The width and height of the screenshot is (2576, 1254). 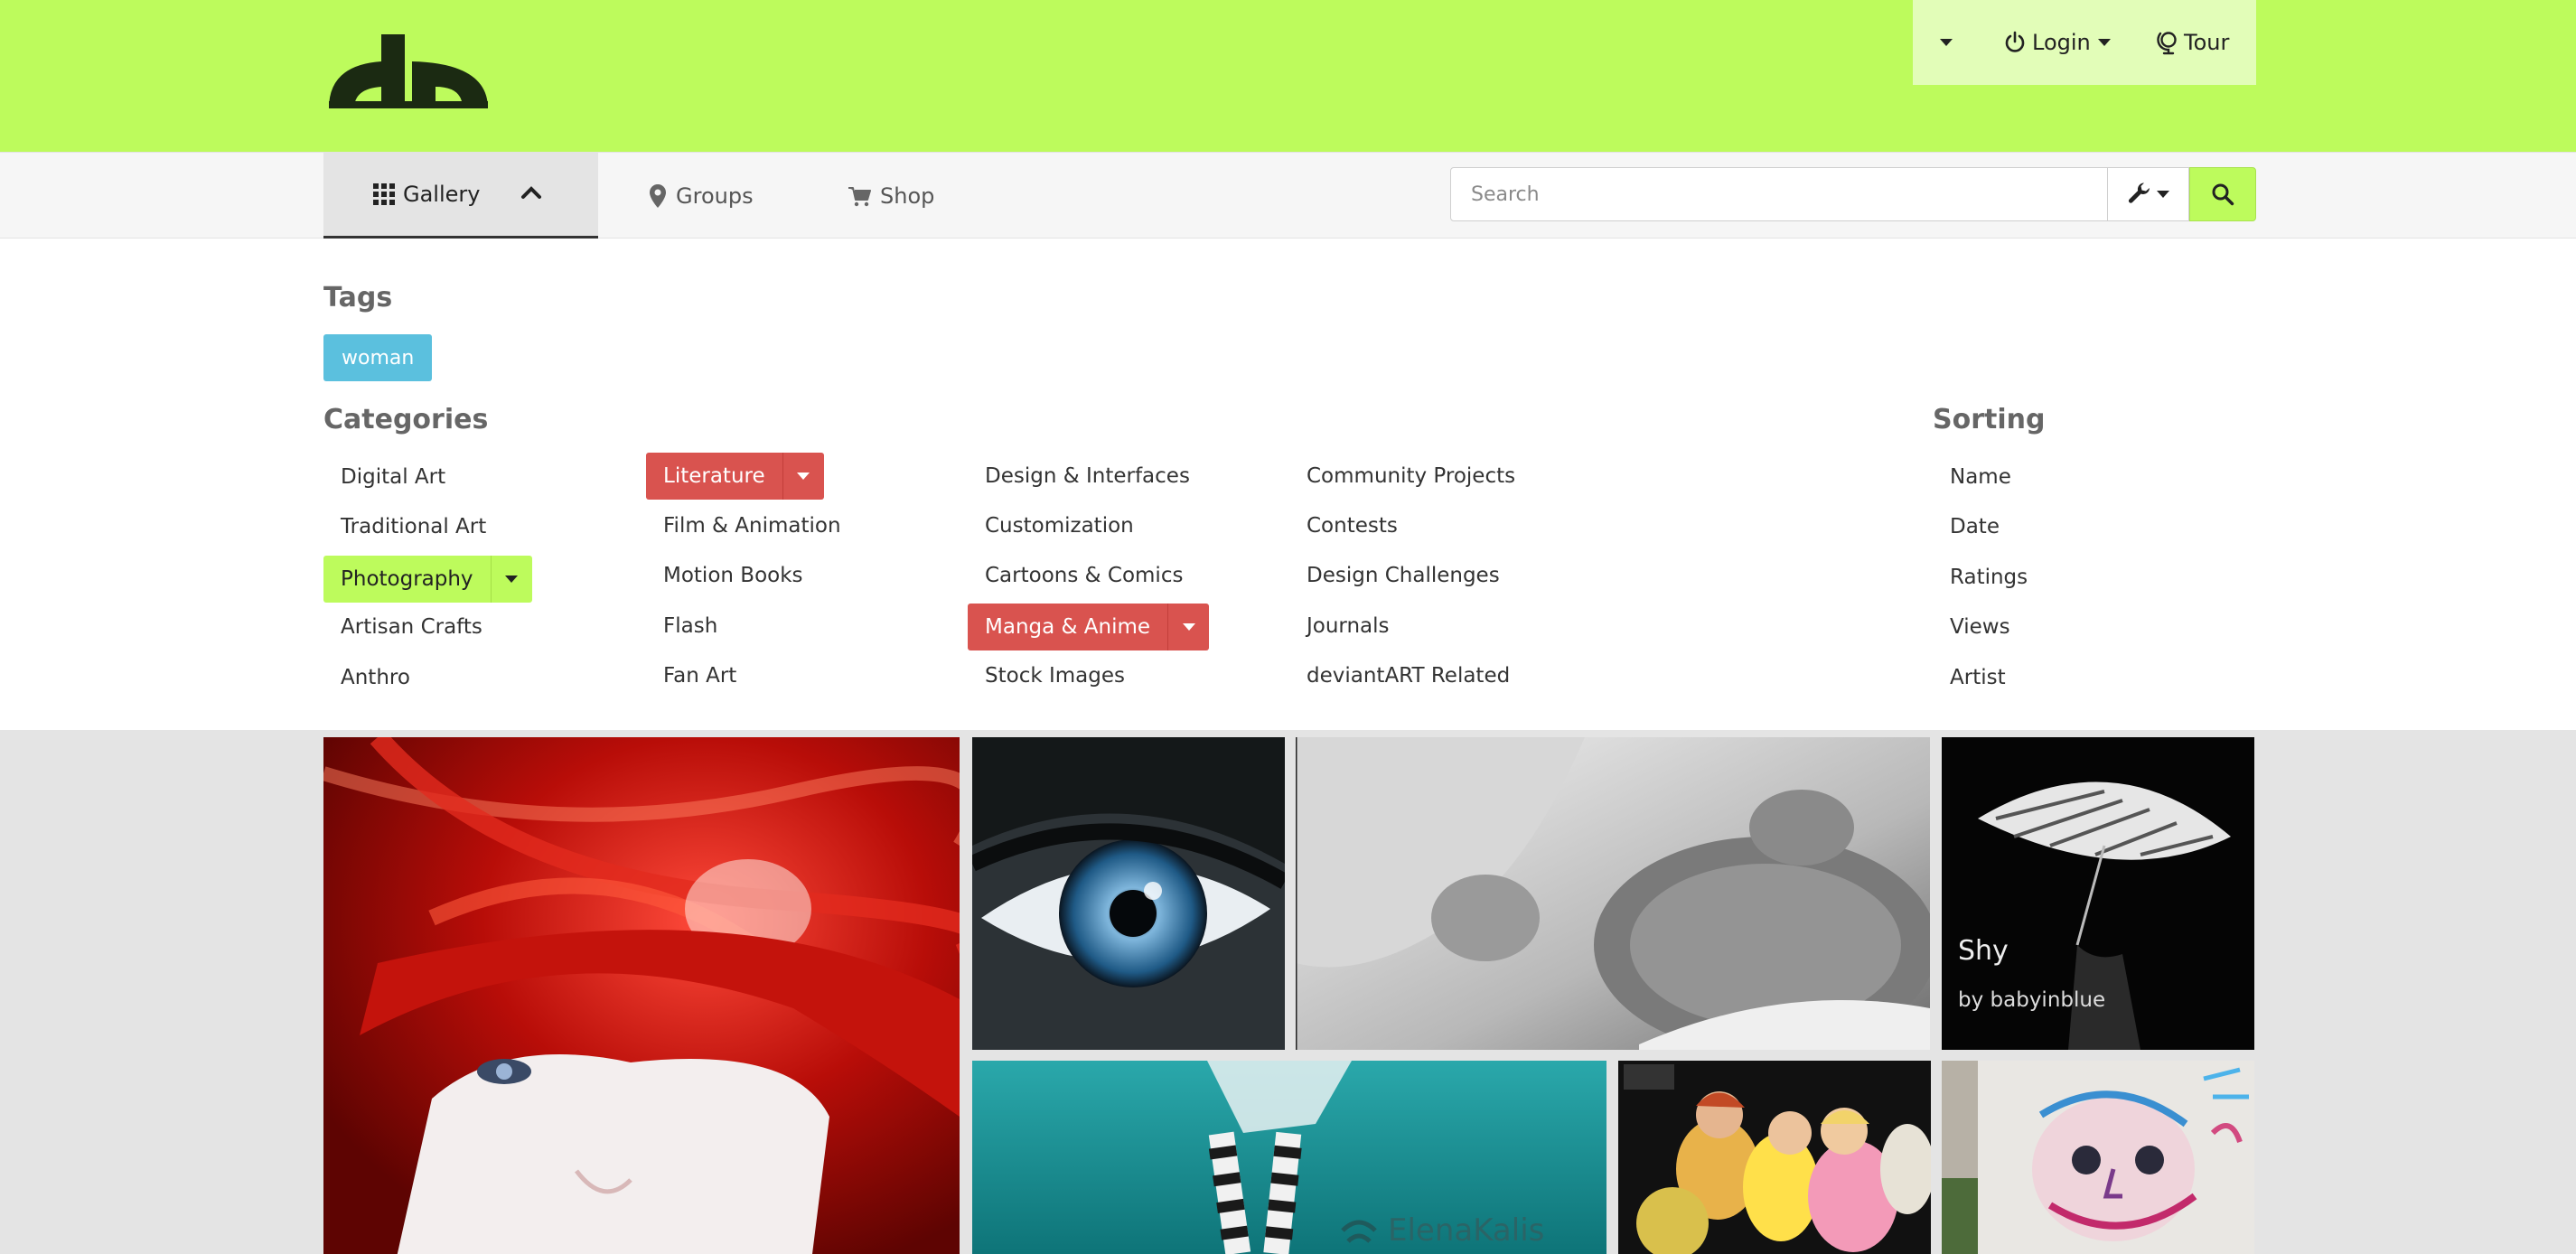 I want to click on category-digital-art: Digital Art, so click(x=393, y=477).